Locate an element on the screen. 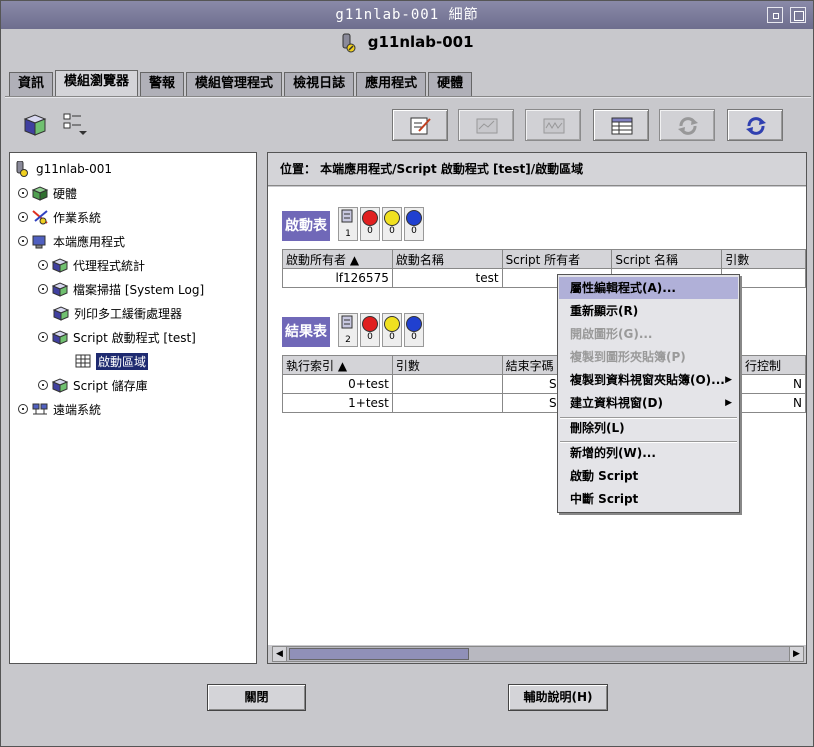 The image size is (814, 747). view-options-icon is located at coordinates (76, 126).